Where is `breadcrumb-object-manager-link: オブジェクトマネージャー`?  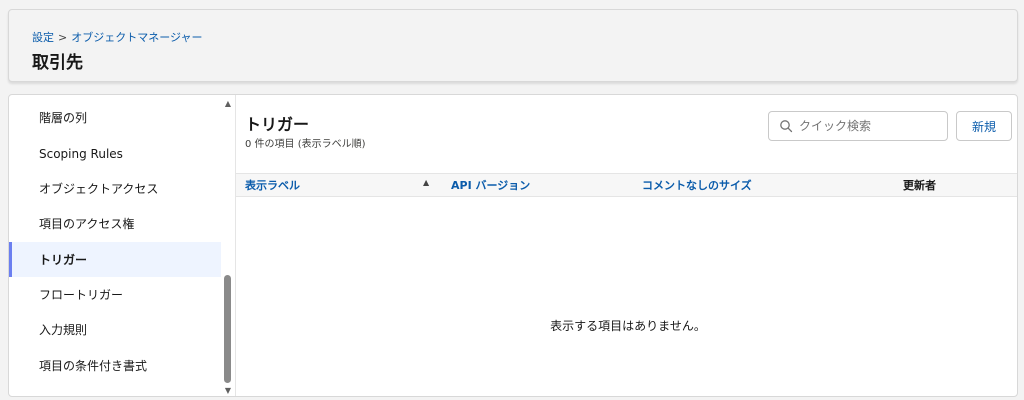 breadcrumb-object-manager-link: オブジェクトマネージャー is located at coordinates (136, 37).